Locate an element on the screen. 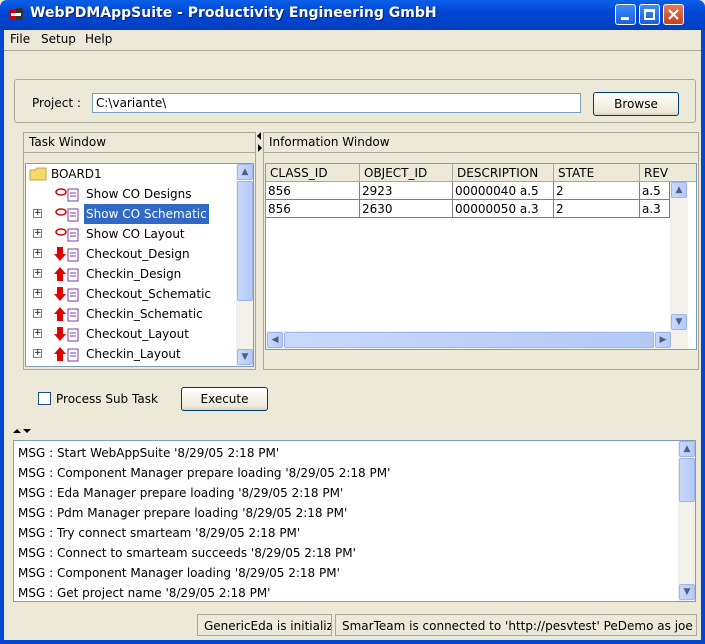  collapse-up-icon is located at coordinates (17, 431).